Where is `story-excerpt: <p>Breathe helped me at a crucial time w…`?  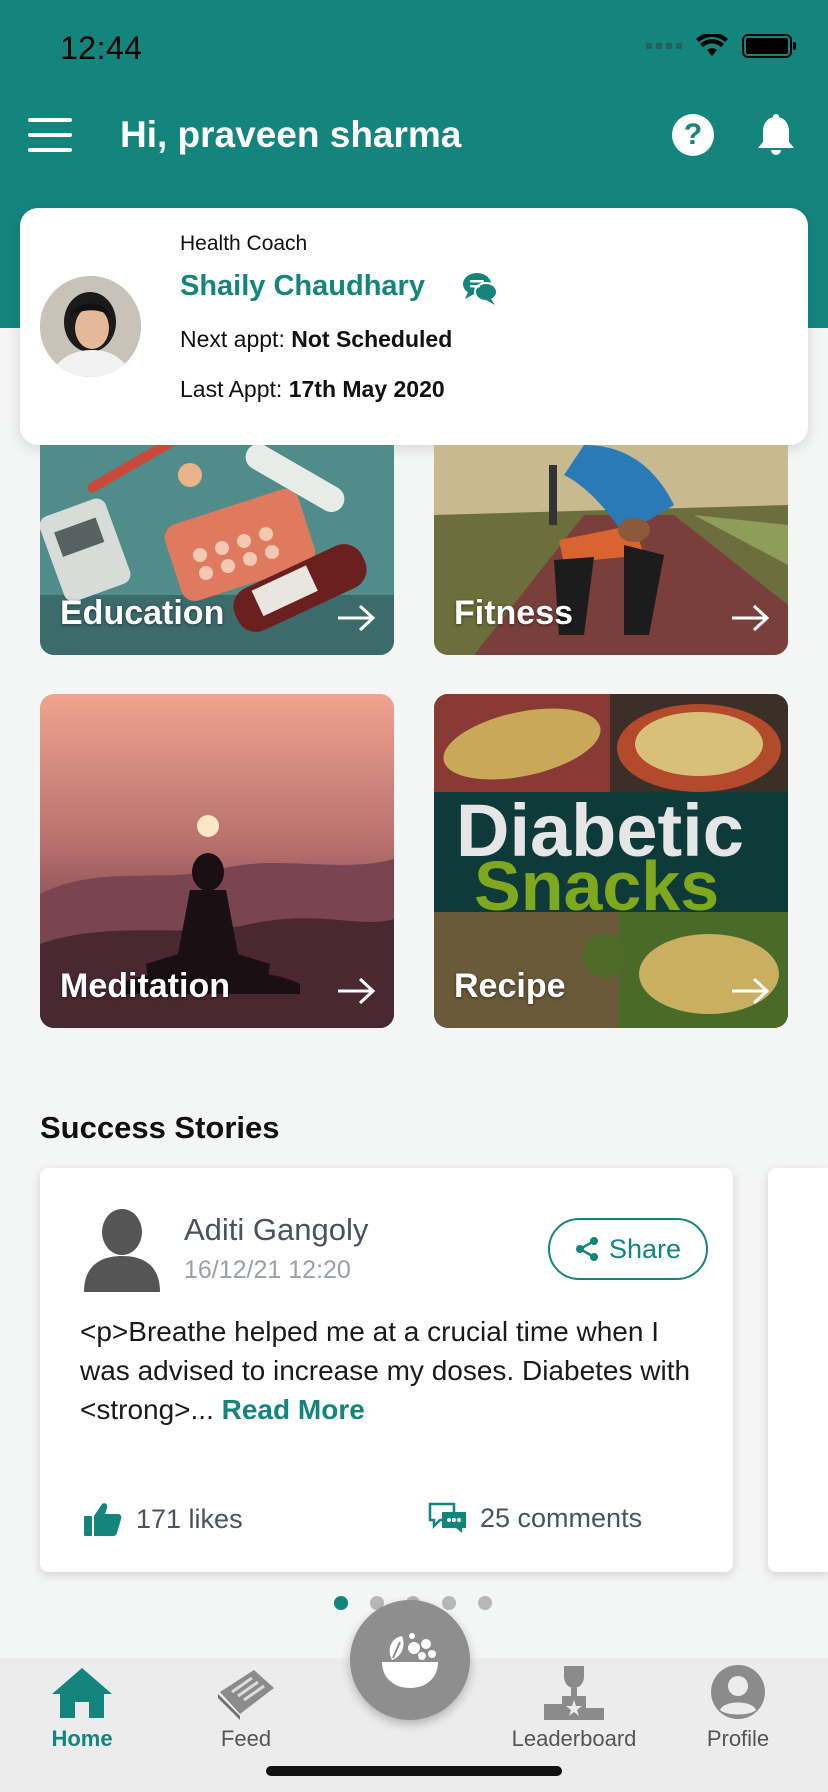 story-excerpt: <p>Breathe helped me at a crucial time w… is located at coordinates (390, 1370).